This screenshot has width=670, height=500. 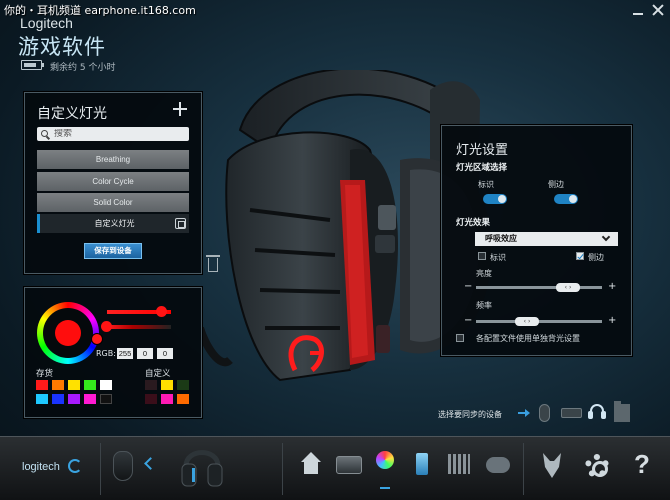 What do you see at coordinates (484, 305) in the screenshot?
I see `rate-label: 频率` at bounding box center [484, 305].